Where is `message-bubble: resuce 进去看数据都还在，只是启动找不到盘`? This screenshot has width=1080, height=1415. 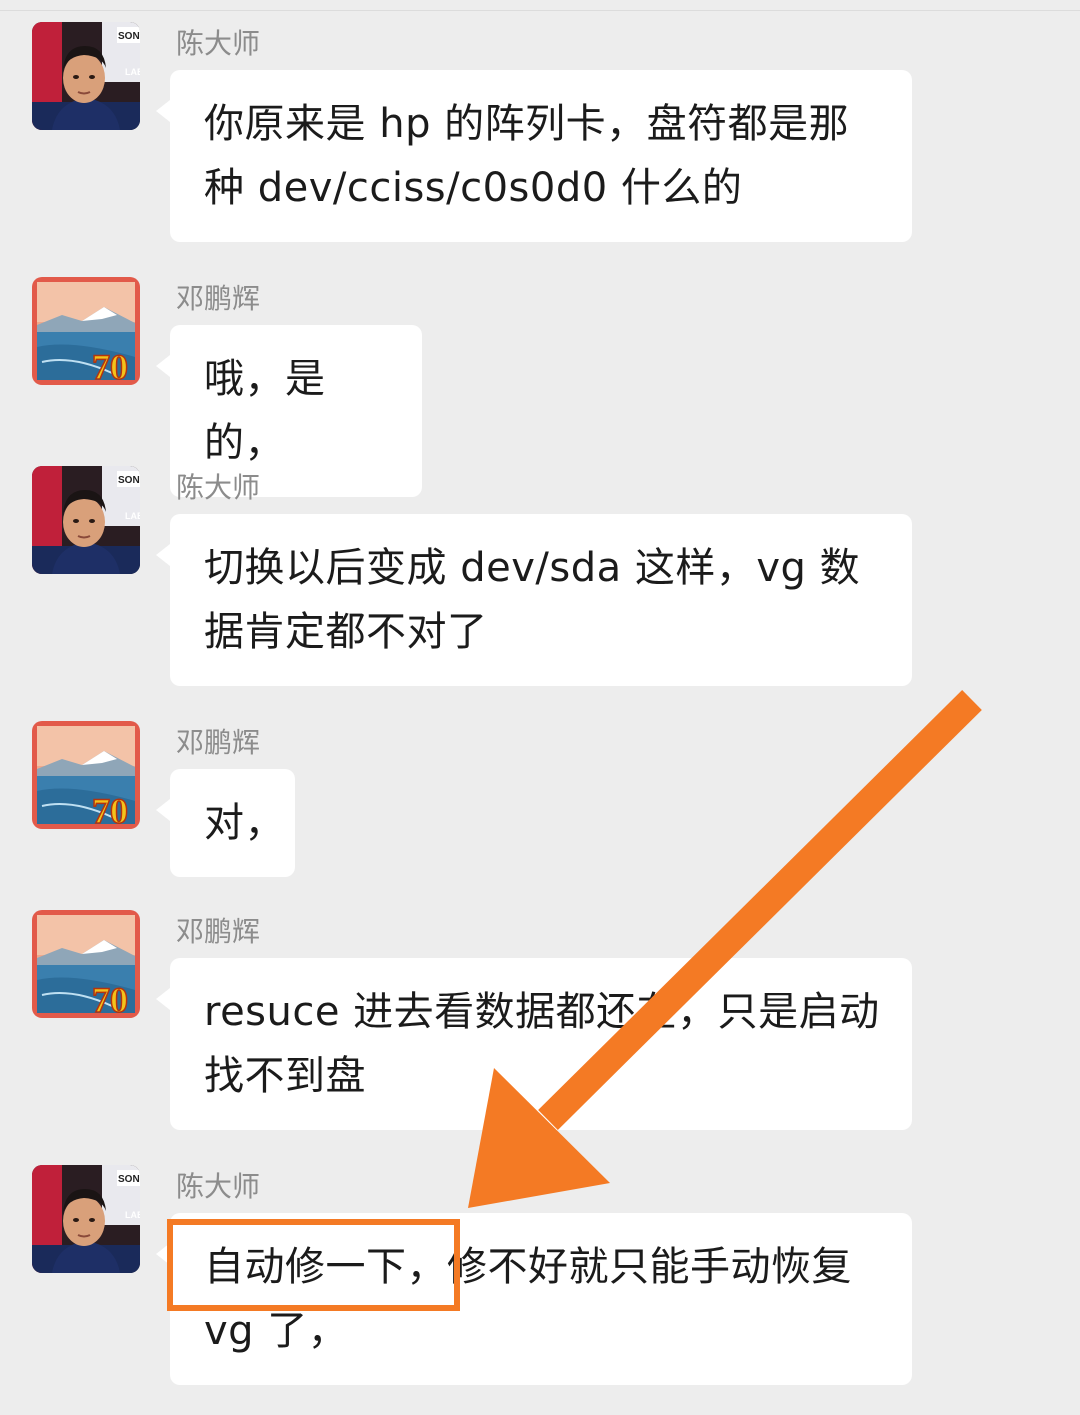
message-bubble: resuce 进去看数据都还在，只是启动找不到盘 is located at coordinates (534, 1044).